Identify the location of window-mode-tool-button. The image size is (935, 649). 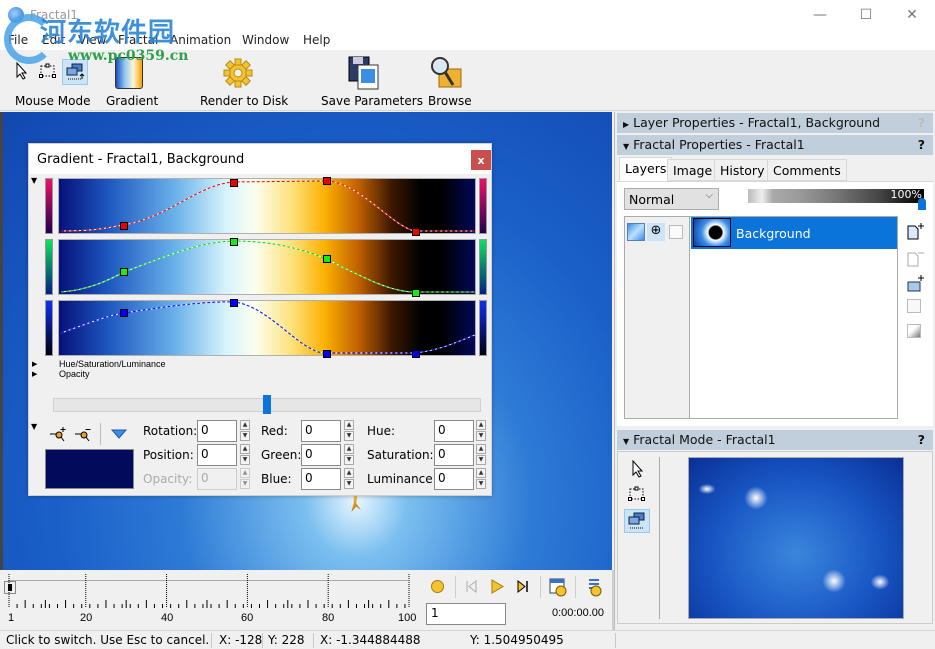
(637, 521).